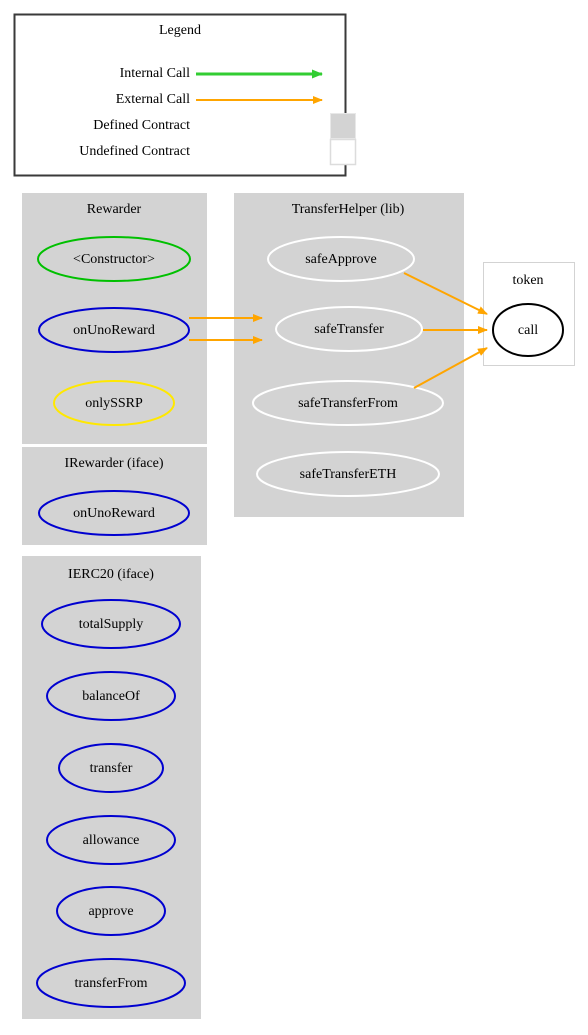 The width and height of the screenshot is (588, 1035). I want to click on cluster-irewarder: IRewarder (iface) onUnoReward, so click(114, 496).